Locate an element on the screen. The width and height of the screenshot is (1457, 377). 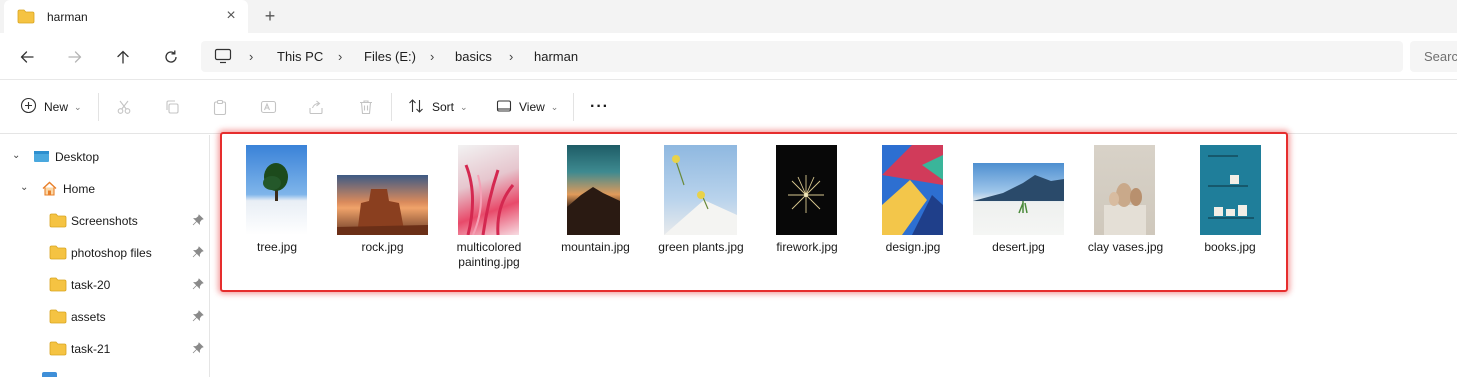
search-input: Searc is located at coordinates (1433, 56).